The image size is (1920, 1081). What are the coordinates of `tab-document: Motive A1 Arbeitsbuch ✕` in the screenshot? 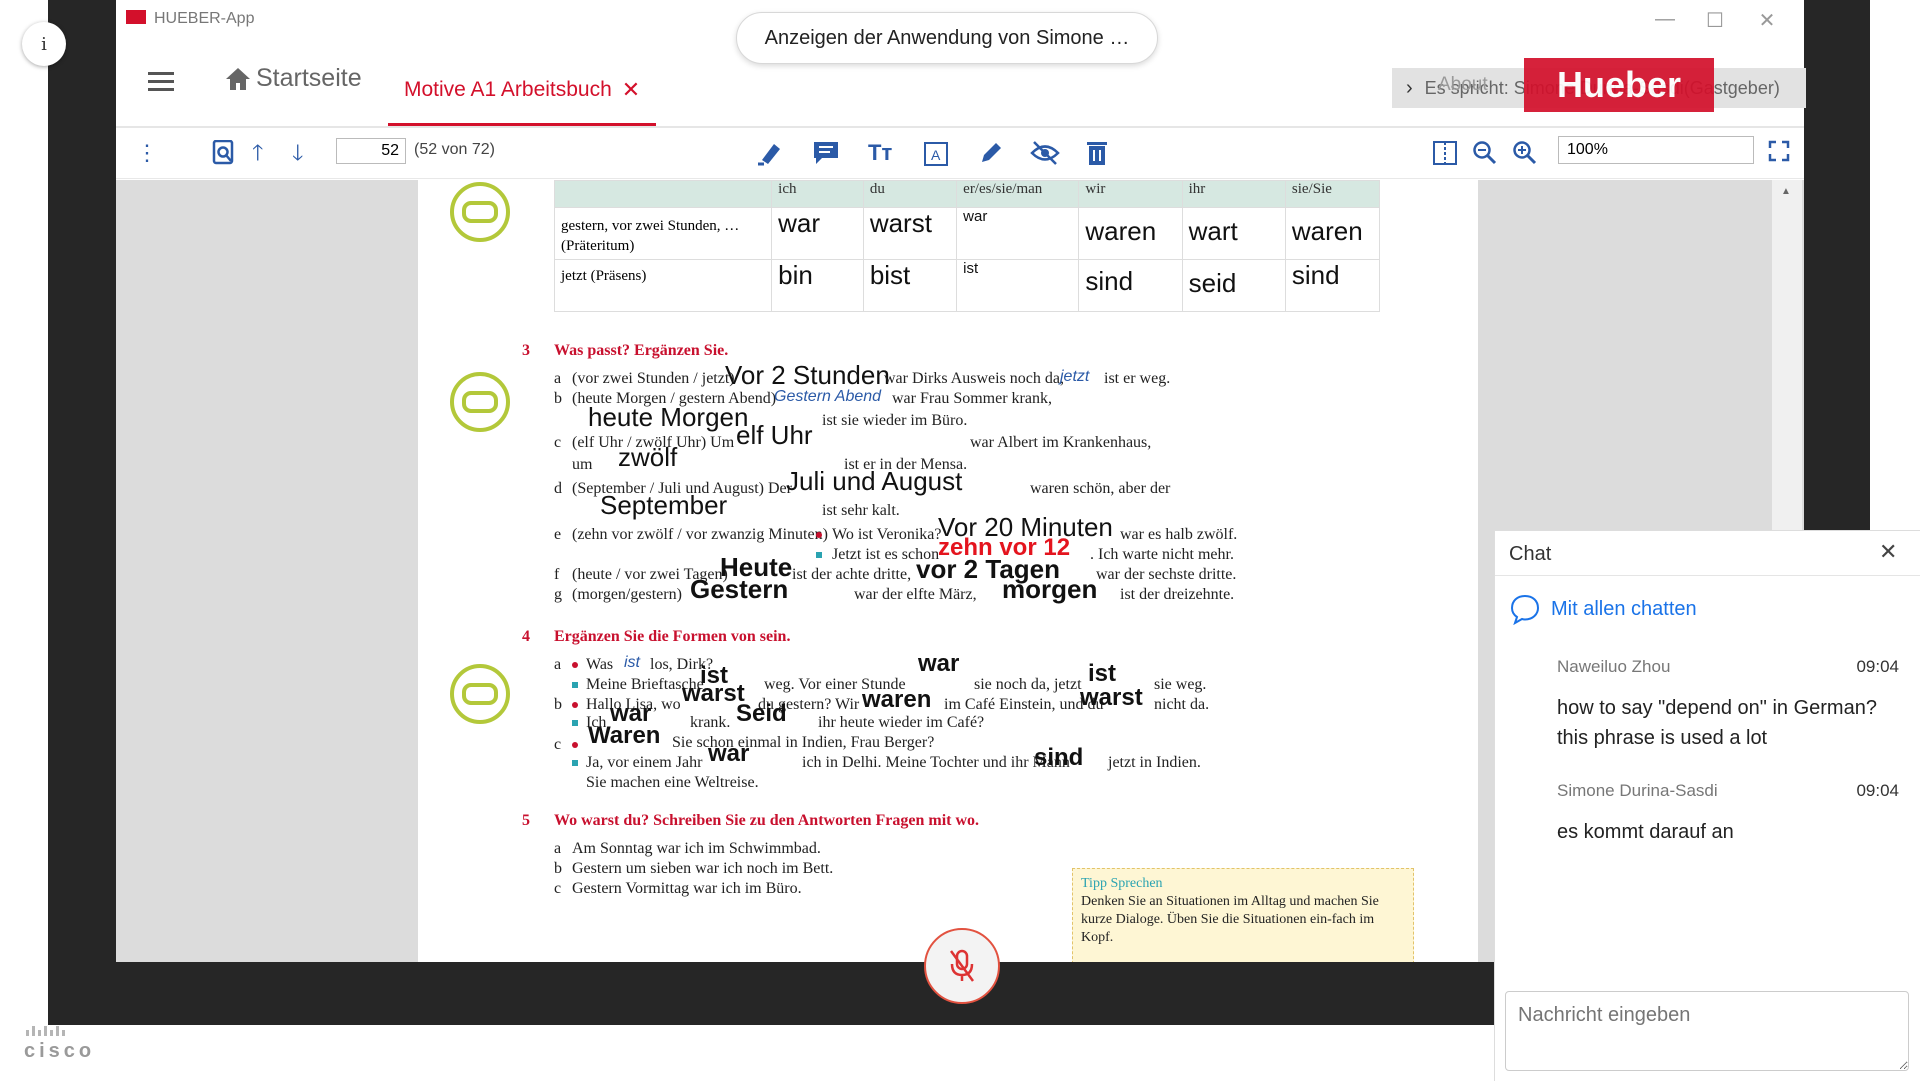 It's located at (522, 91).